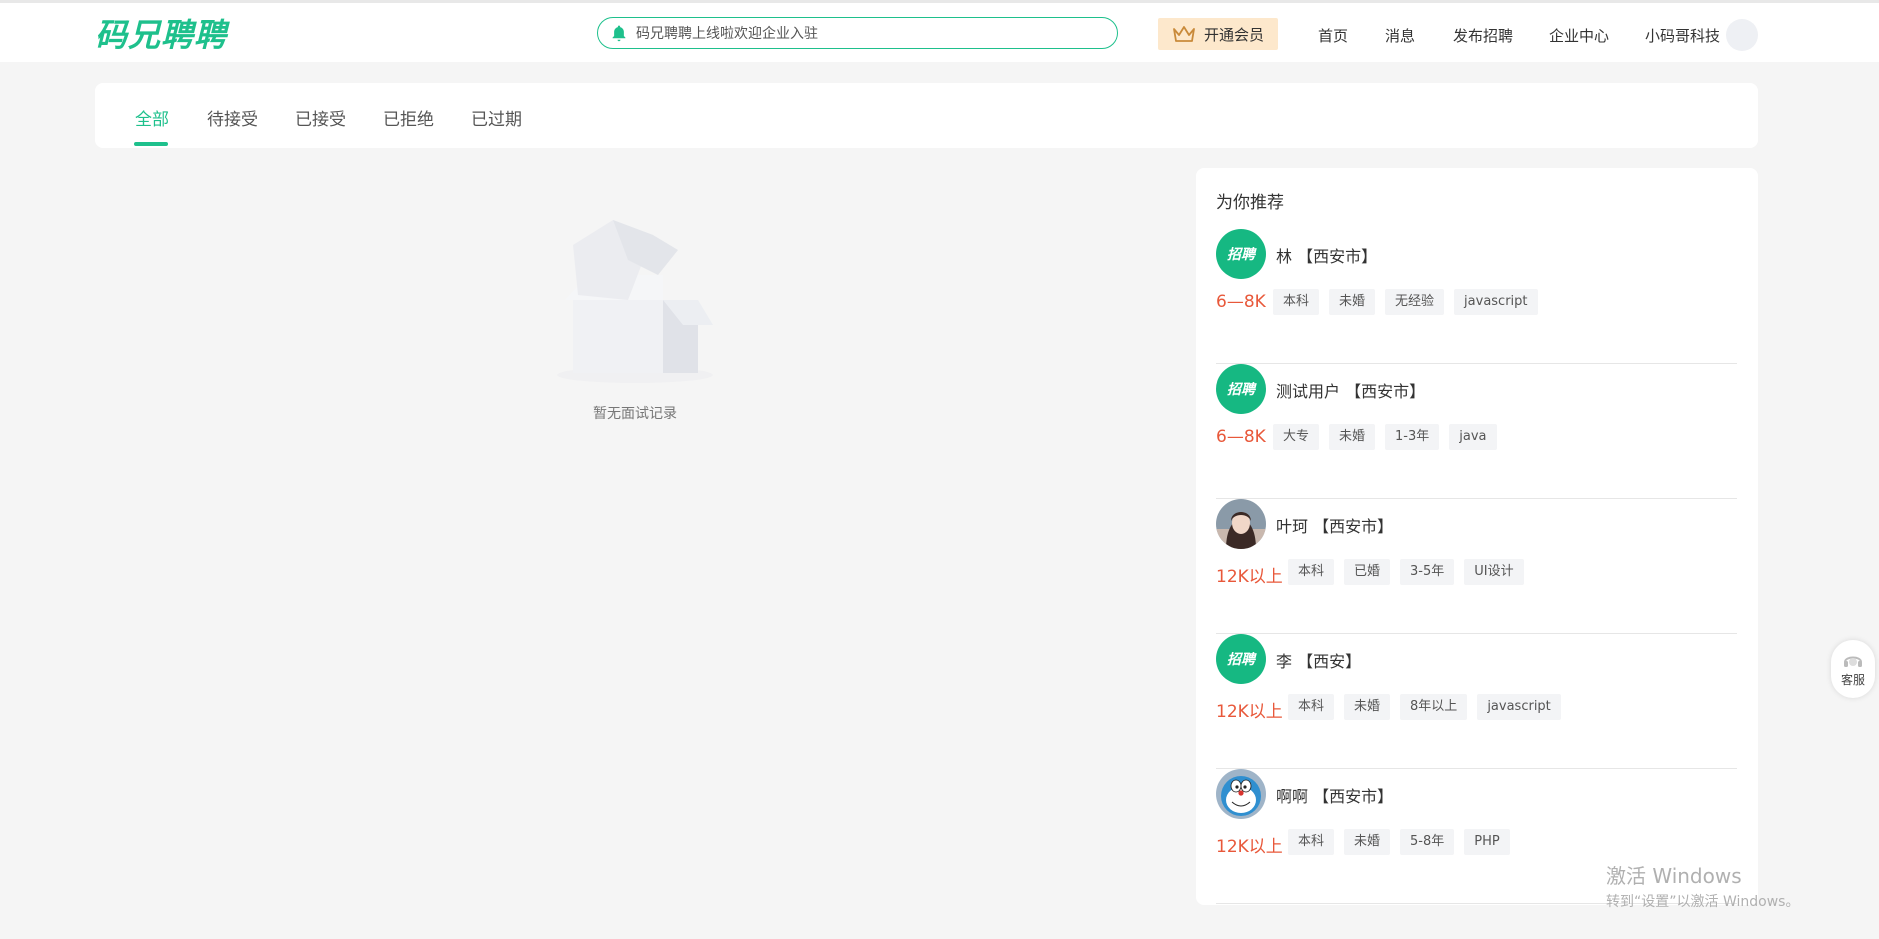 The width and height of the screenshot is (1879, 939). What do you see at coordinates (1241, 524) in the screenshot?
I see `user-photo-avatar` at bounding box center [1241, 524].